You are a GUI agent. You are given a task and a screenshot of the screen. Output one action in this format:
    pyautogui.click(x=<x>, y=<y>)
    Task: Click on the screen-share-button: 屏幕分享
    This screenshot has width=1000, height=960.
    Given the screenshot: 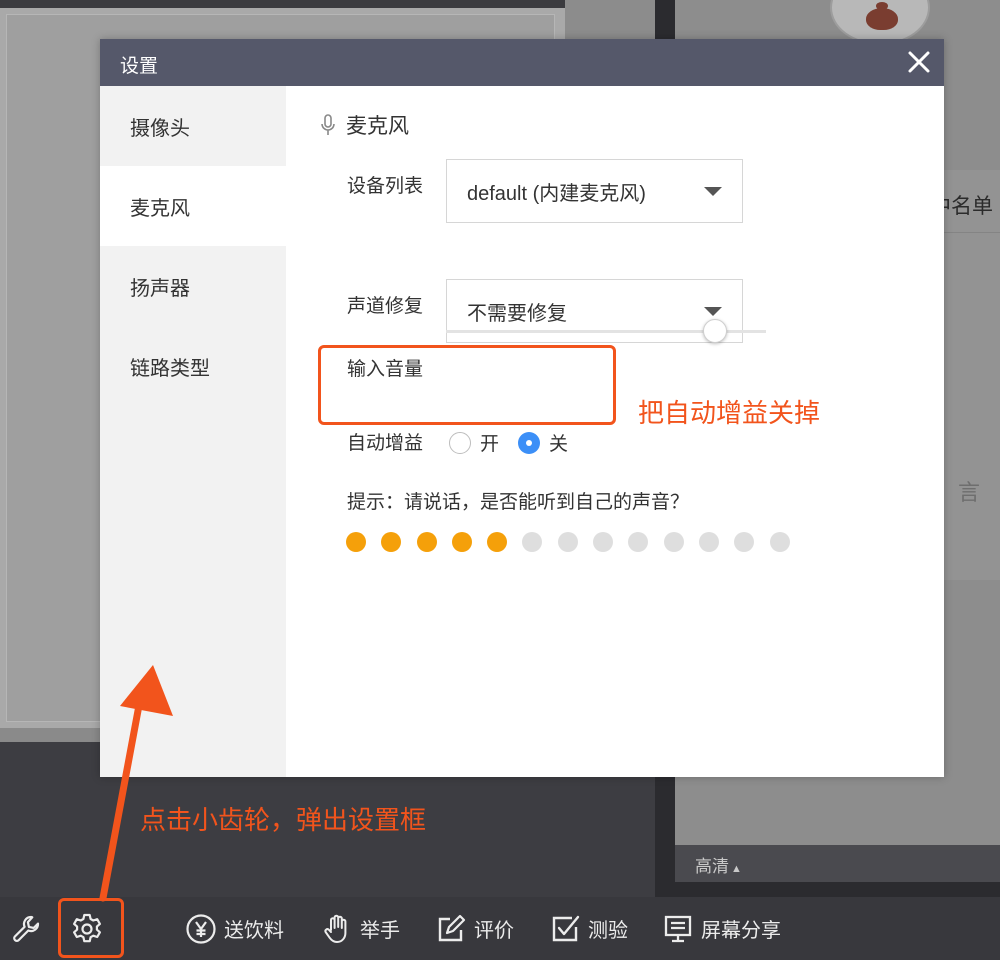 What is the action you would take?
    pyautogui.click(x=721, y=928)
    